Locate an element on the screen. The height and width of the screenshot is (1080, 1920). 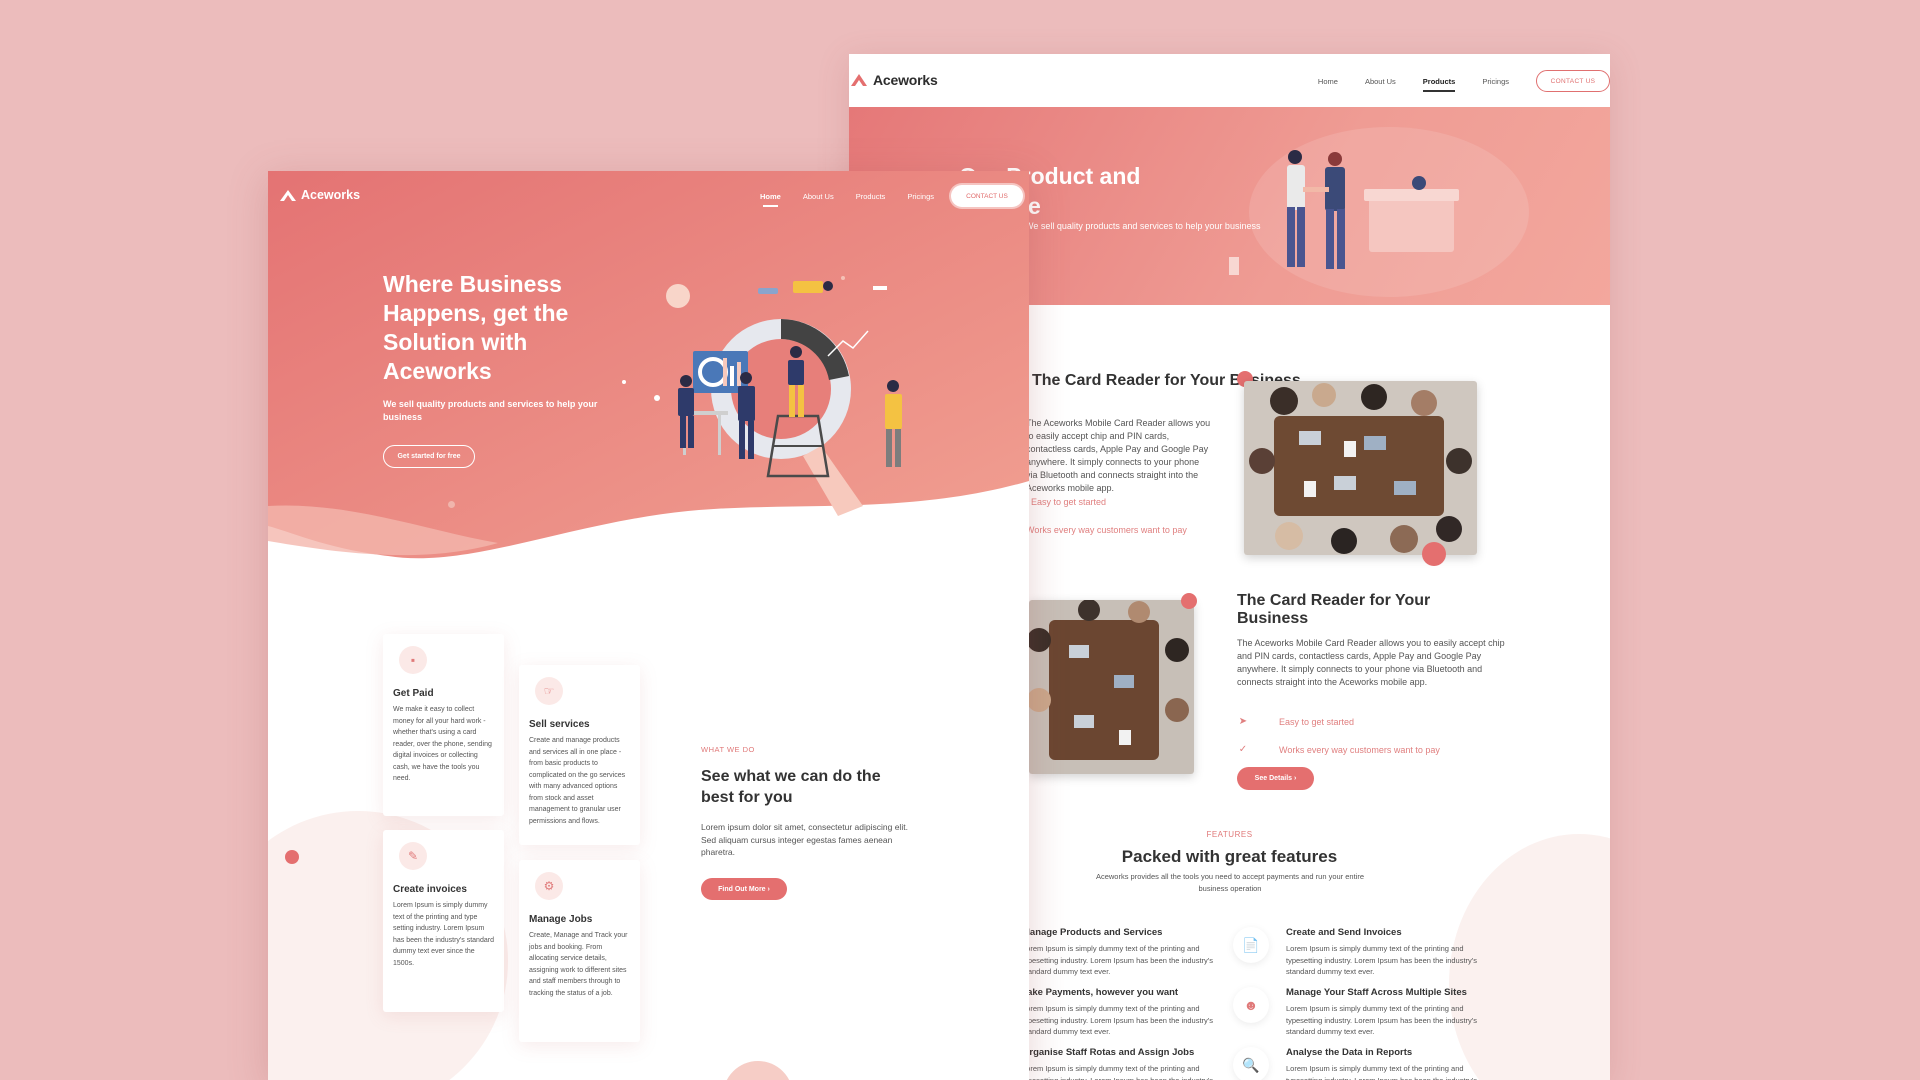
point-get-started: ➤ Easy to get started is located at coordinates (1295, 721).